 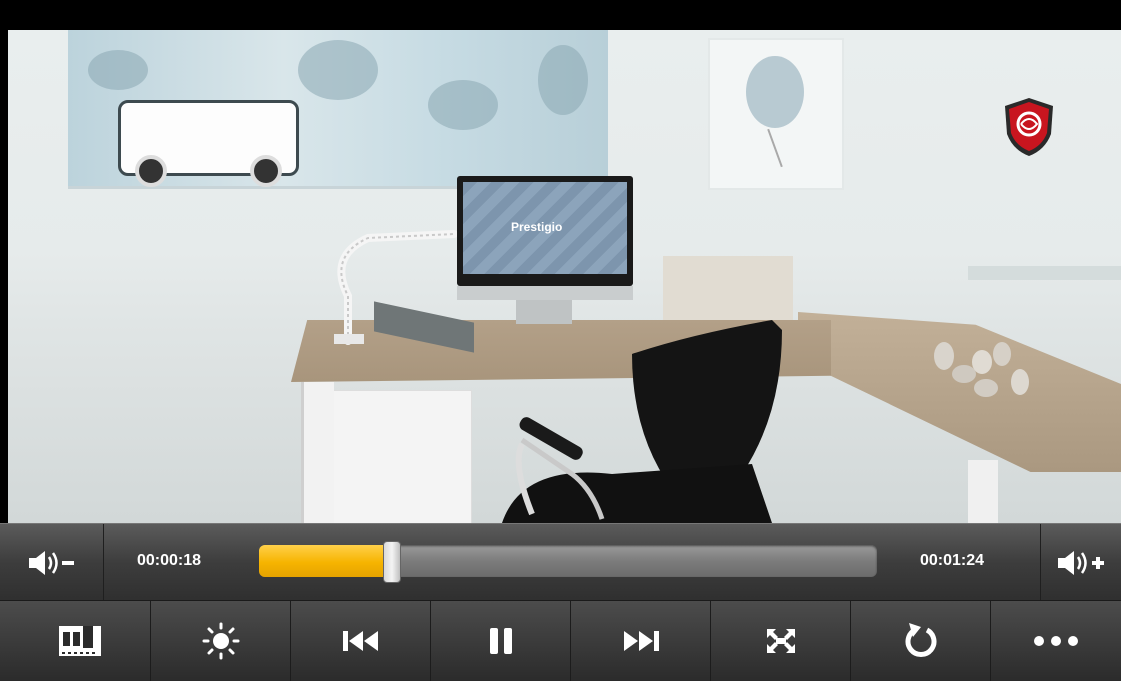 What do you see at coordinates (642, 421) in the screenshot?
I see `office-chair` at bounding box center [642, 421].